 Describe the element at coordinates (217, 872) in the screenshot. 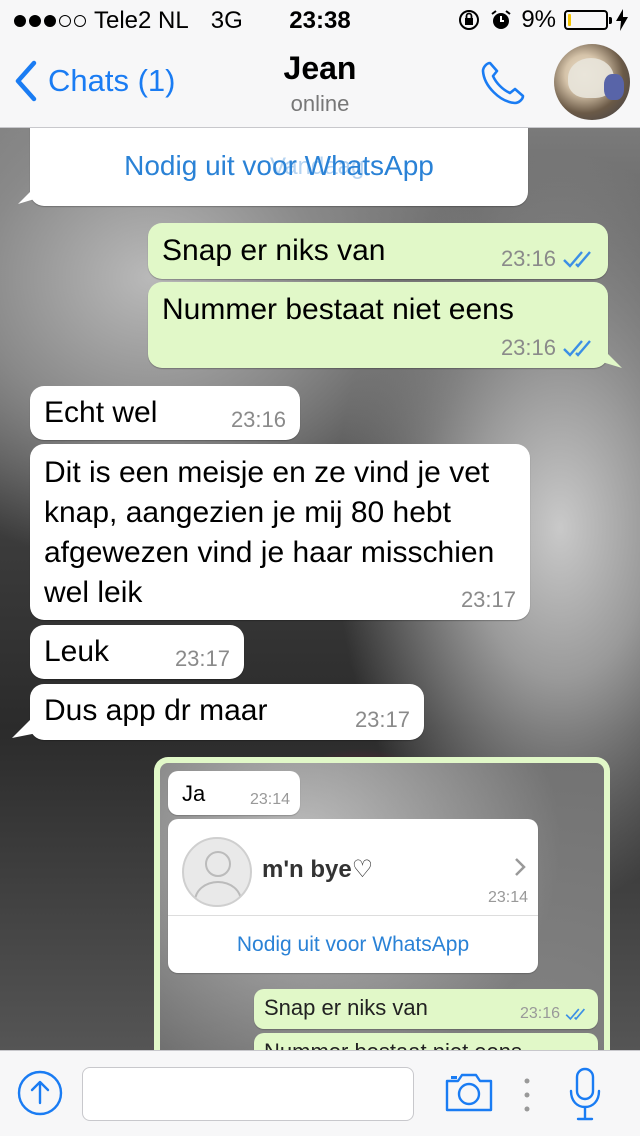

I see `contact-placeholder-icon` at that location.